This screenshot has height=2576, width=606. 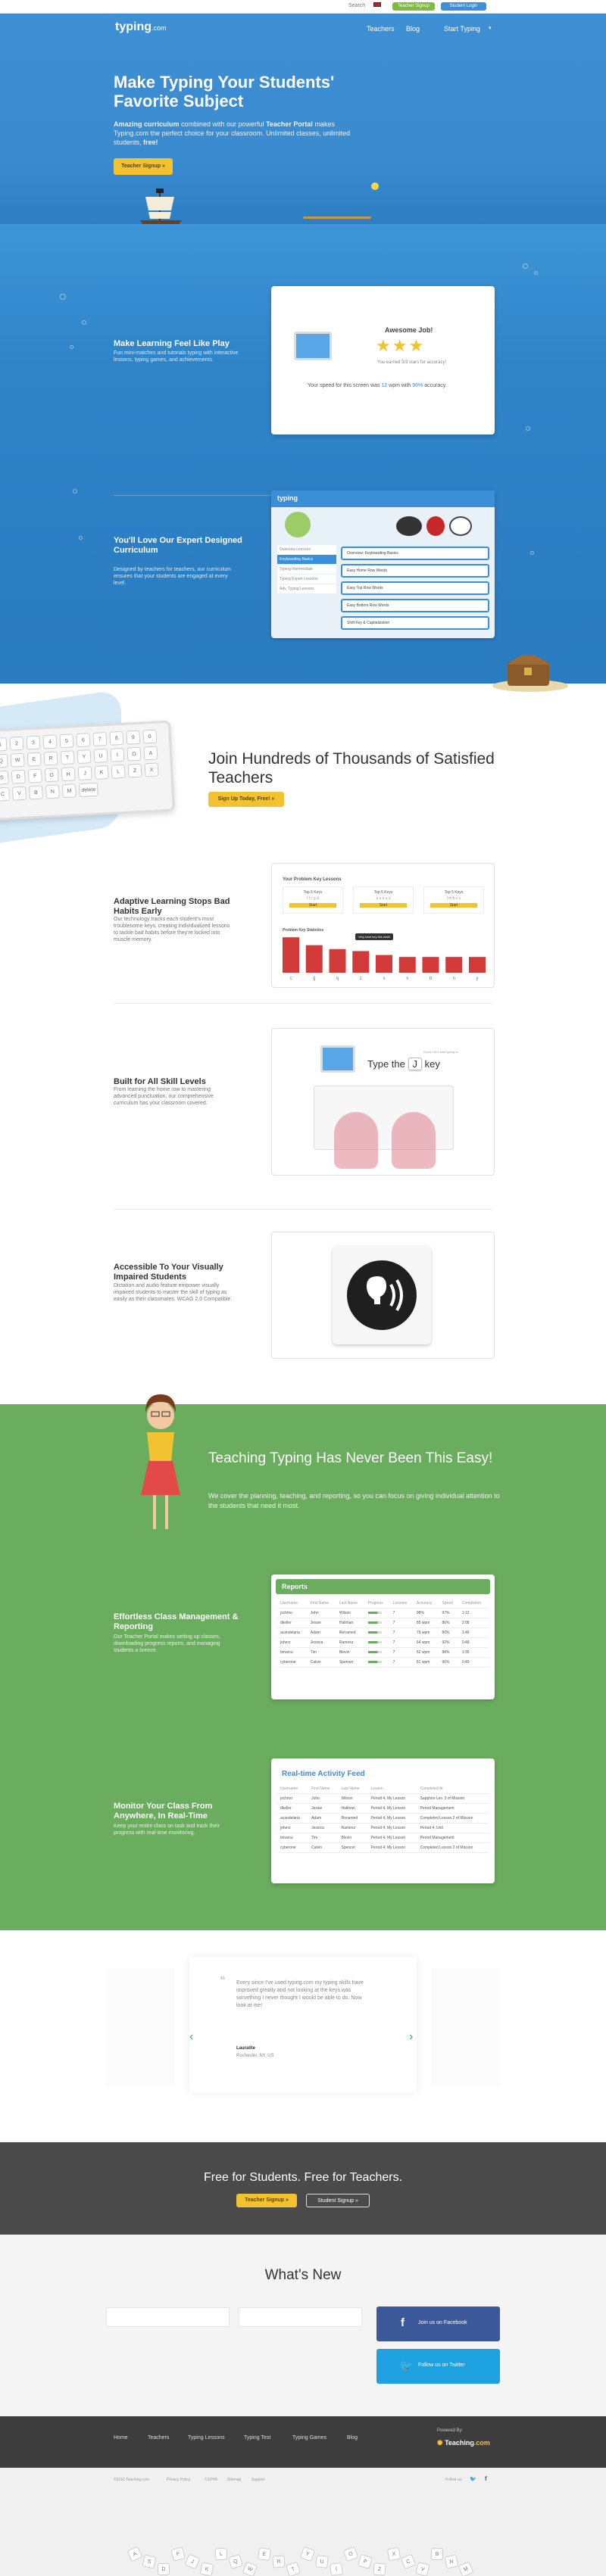 I want to click on table-cell: Jessie, so click(x=323, y=1808).